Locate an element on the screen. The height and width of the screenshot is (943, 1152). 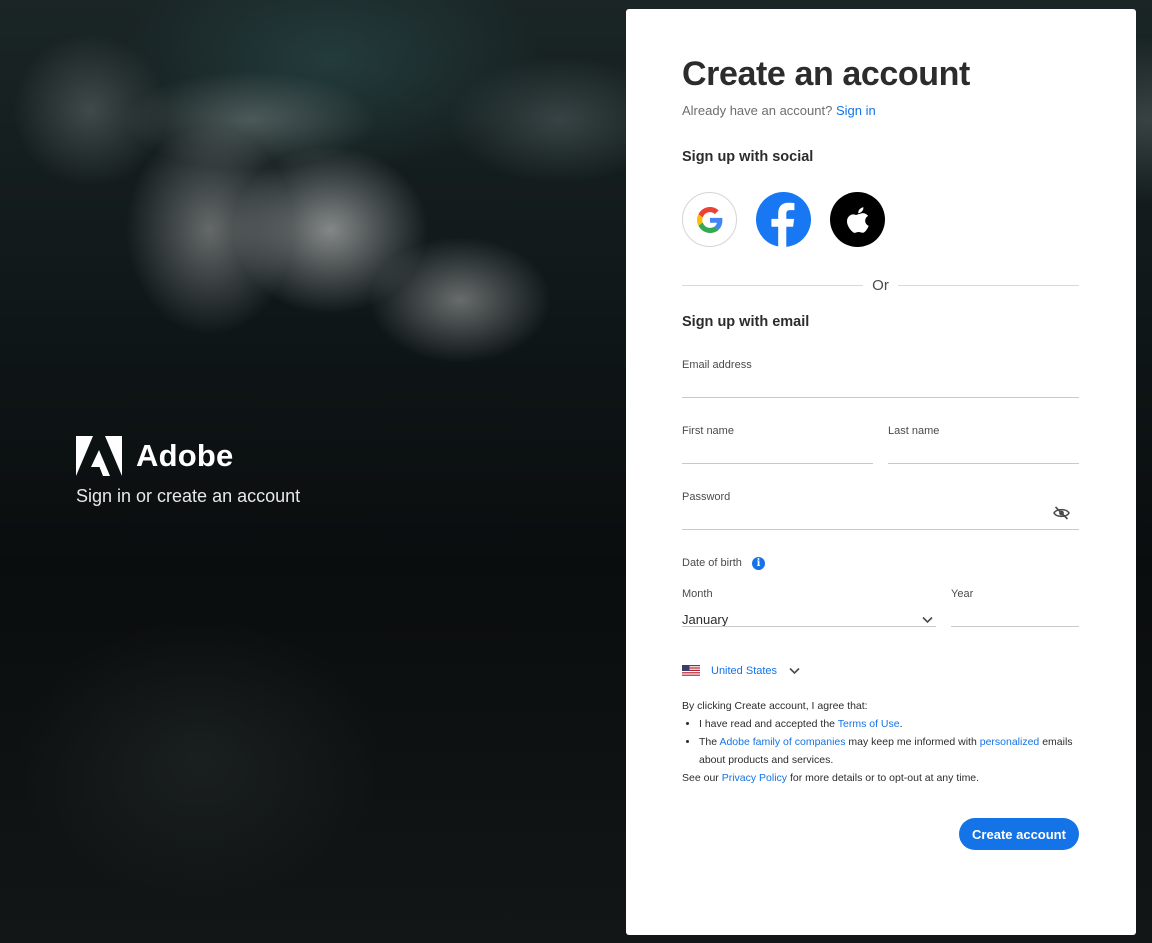
adobe-family-link: Adobe family of companies is located at coordinates (782, 742).